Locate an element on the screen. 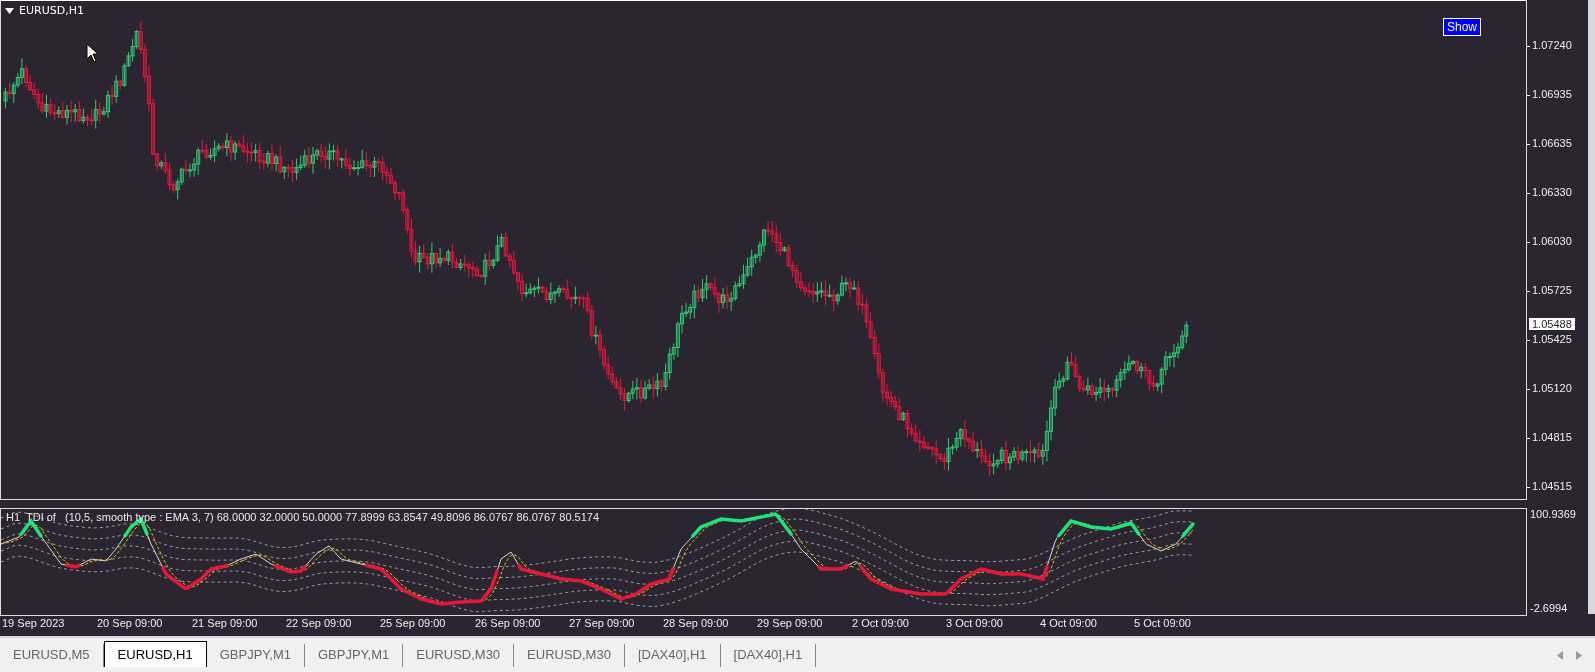 This screenshot has height=672, width=1595. time-label: 21 Sep 09:00 is located at coordinates (225, 623).